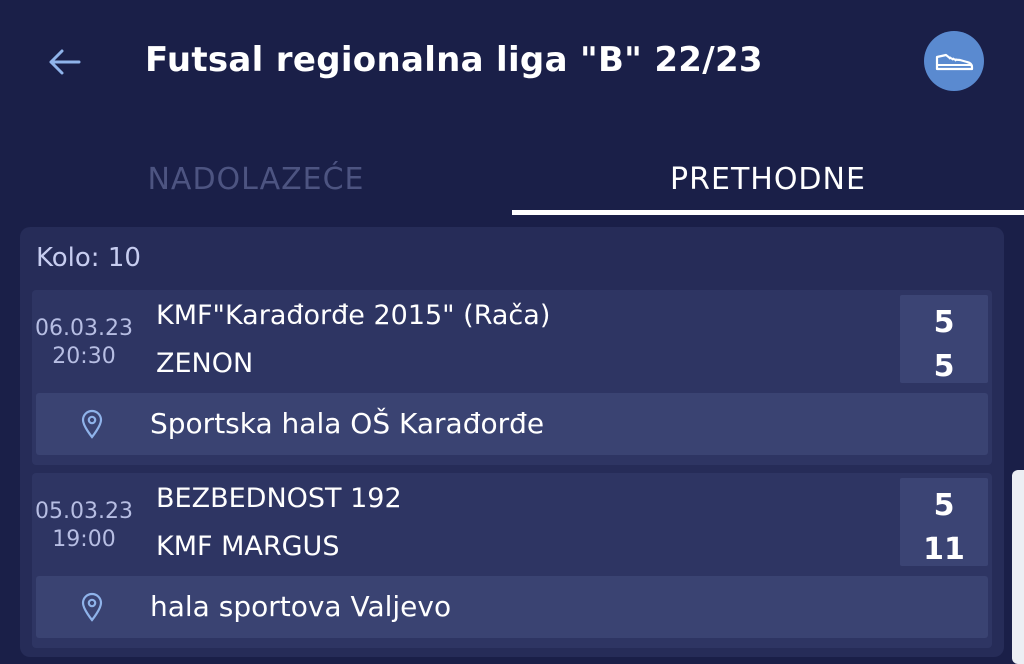 This screenshot has width=1024, height=664. I want to click on match-time: 20:30, so click(84, 356).